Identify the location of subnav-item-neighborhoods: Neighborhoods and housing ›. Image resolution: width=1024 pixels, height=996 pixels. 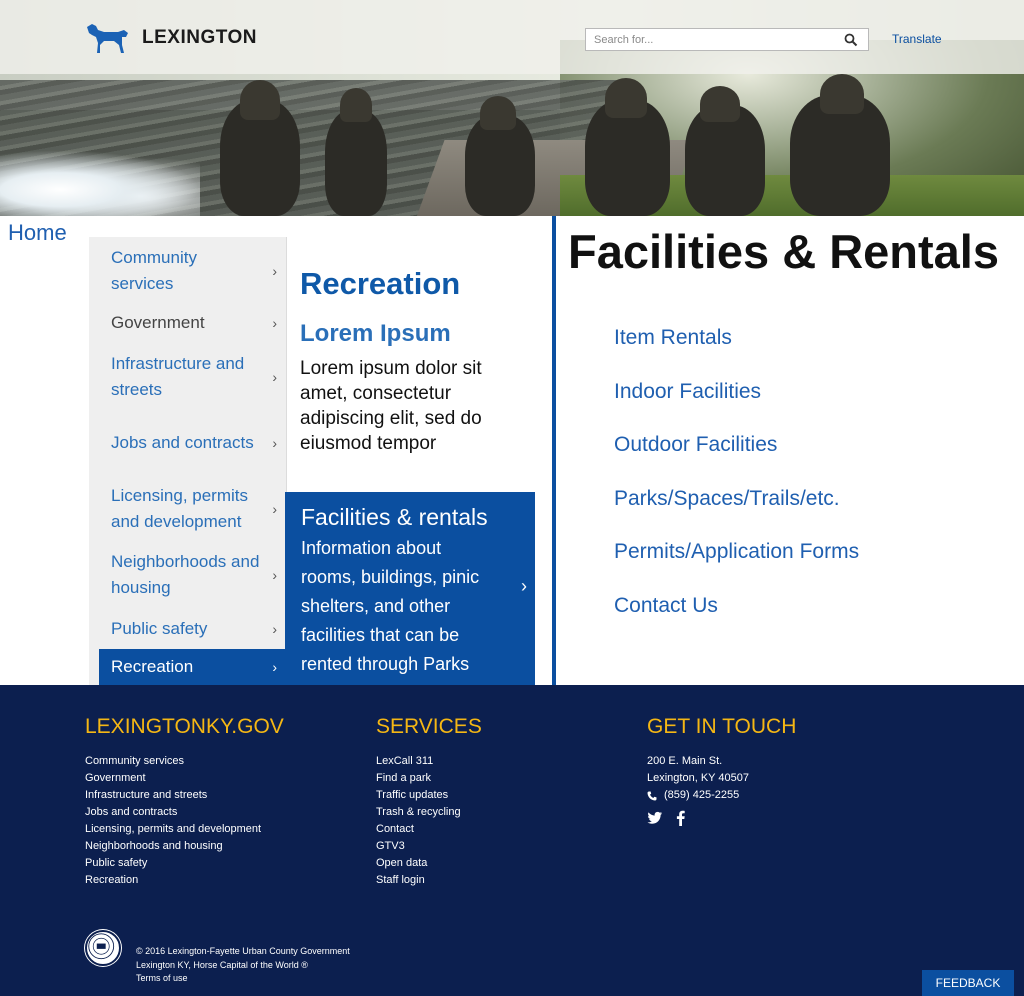
(193, 575).